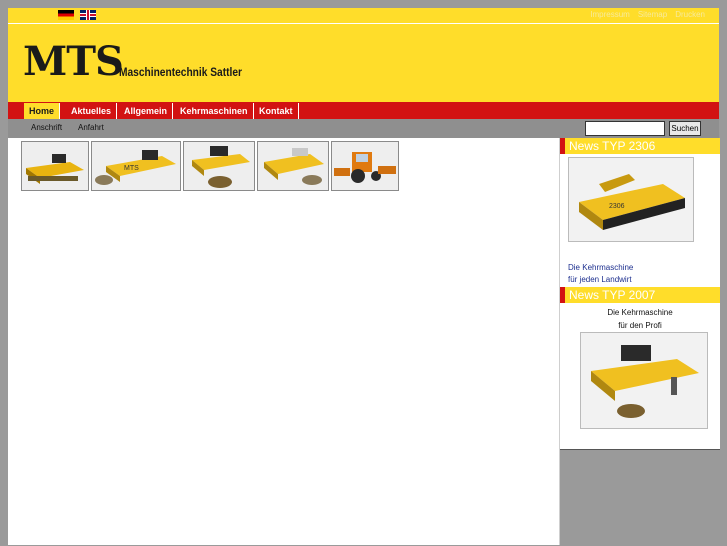 The height and width of the screenshot is (546, 727). Describe the element at coordinates (181, 72) in the screenshot. I see `logo-subtitle: Maschinentechnik Sattler` at that location.